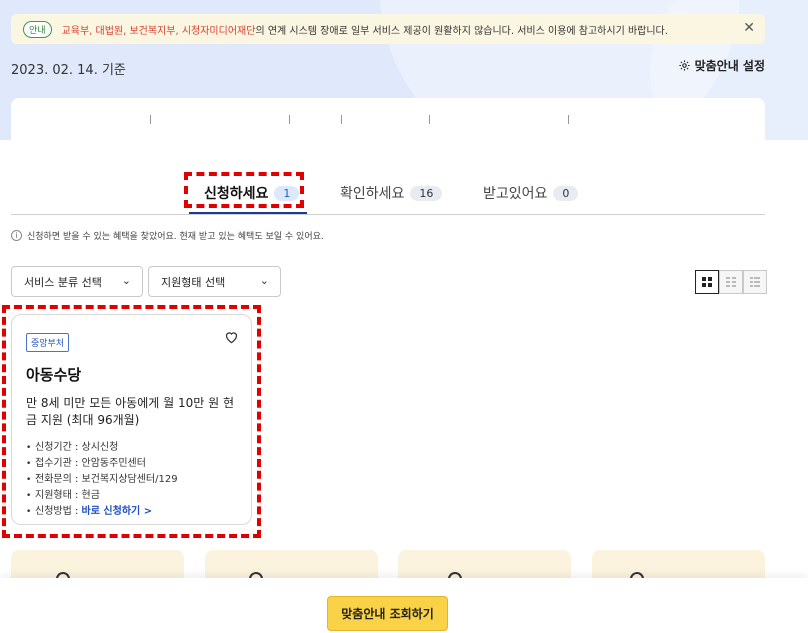  I want to click on support-type-select: 지원형태 선택 ⌄, so click(214, 281).